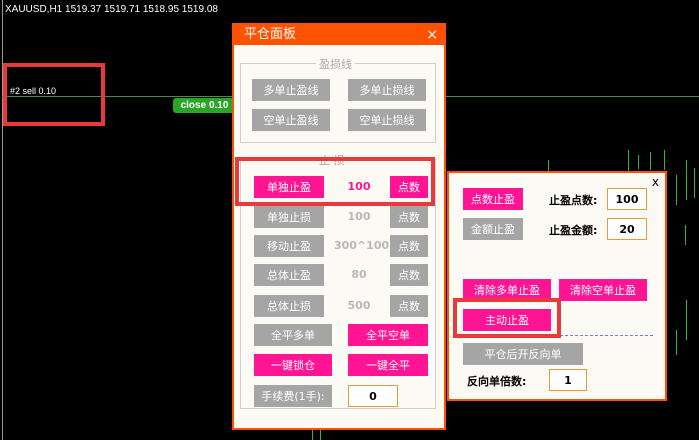  What do you see at coordinates (409, 306) in the screenshot?
I see `total-sl-points-button: 点数` at bounding box center [409, 306].